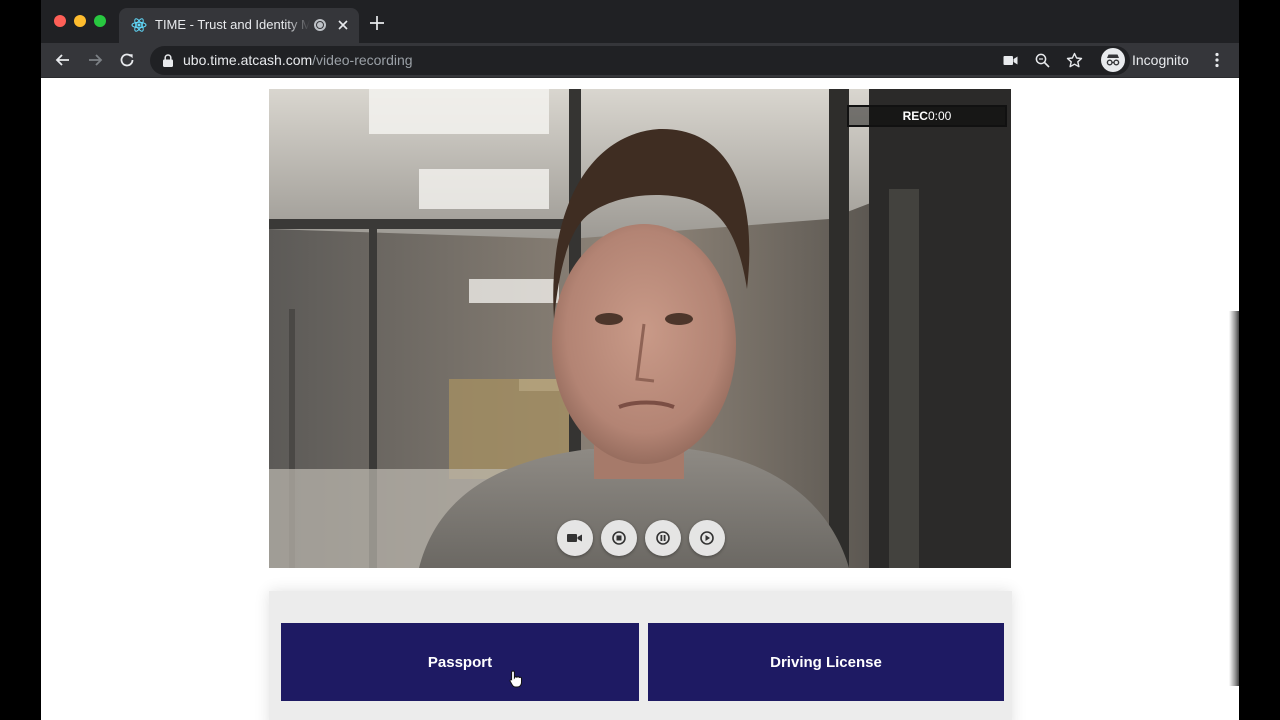  I want to click on recorder-controls, so click(641, 538).